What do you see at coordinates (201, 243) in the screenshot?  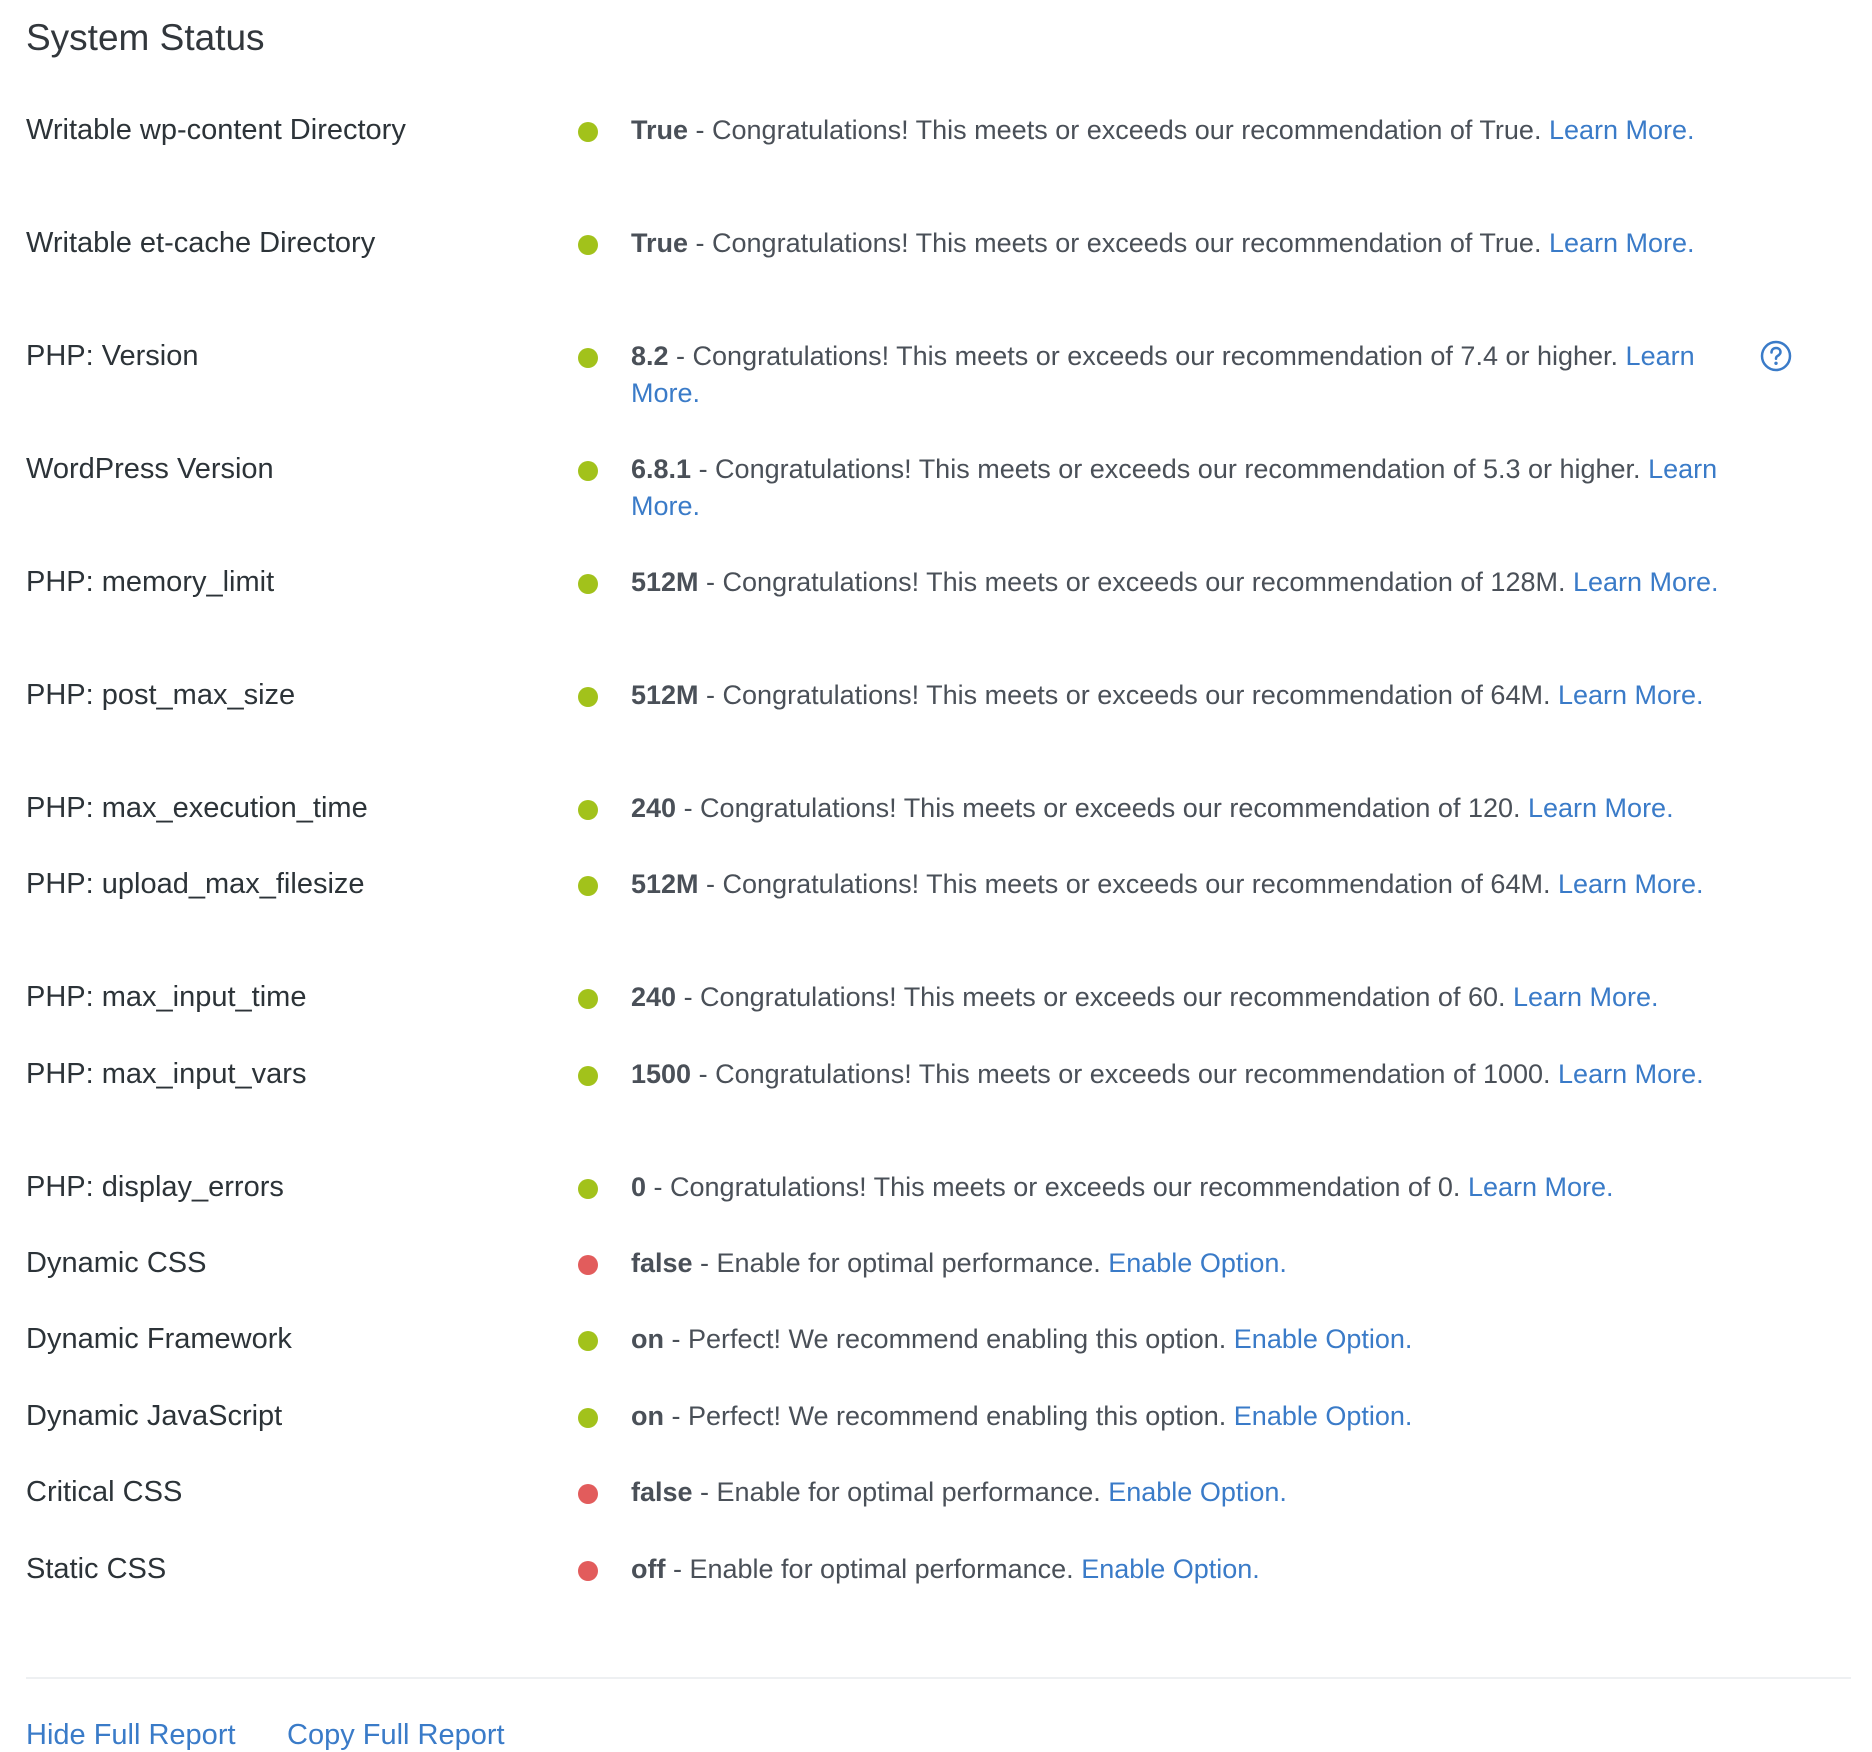 I see `status-row-label: Writable et-cache Directory` at bounding box center [201, 243].